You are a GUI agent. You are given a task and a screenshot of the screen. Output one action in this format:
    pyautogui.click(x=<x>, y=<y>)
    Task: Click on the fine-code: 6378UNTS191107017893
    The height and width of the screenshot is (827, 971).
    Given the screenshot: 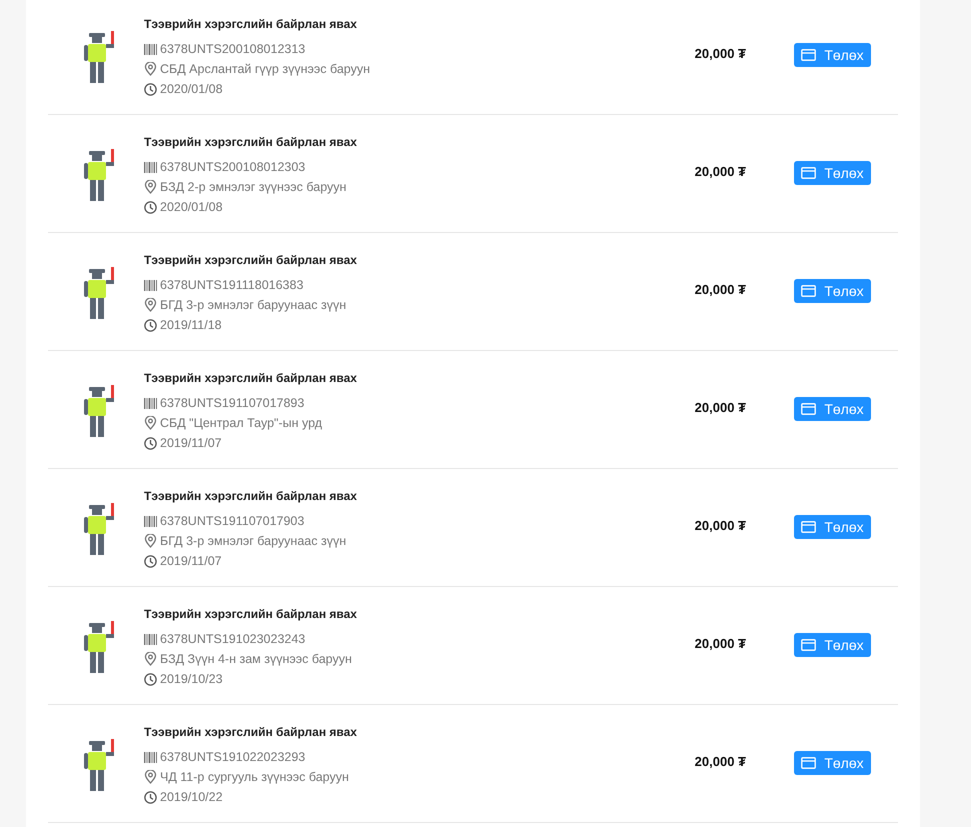 What is the action you would take?
    pyautogui.click(x=232, y=403)
    